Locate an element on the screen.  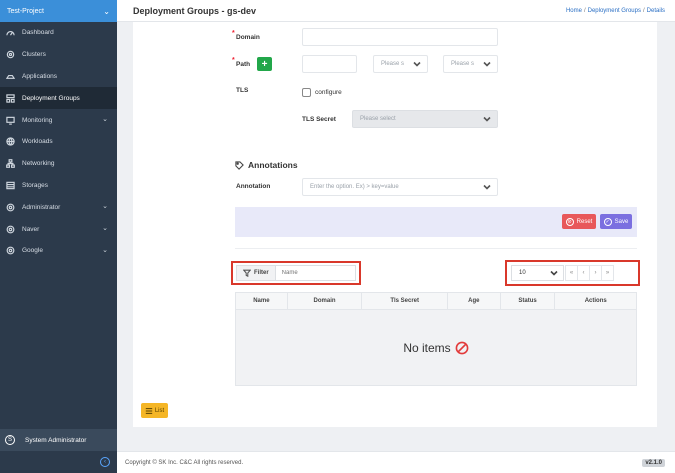
form-action-bar: ⊘ Reset ✓ Save is located at coordinates (436, 222).